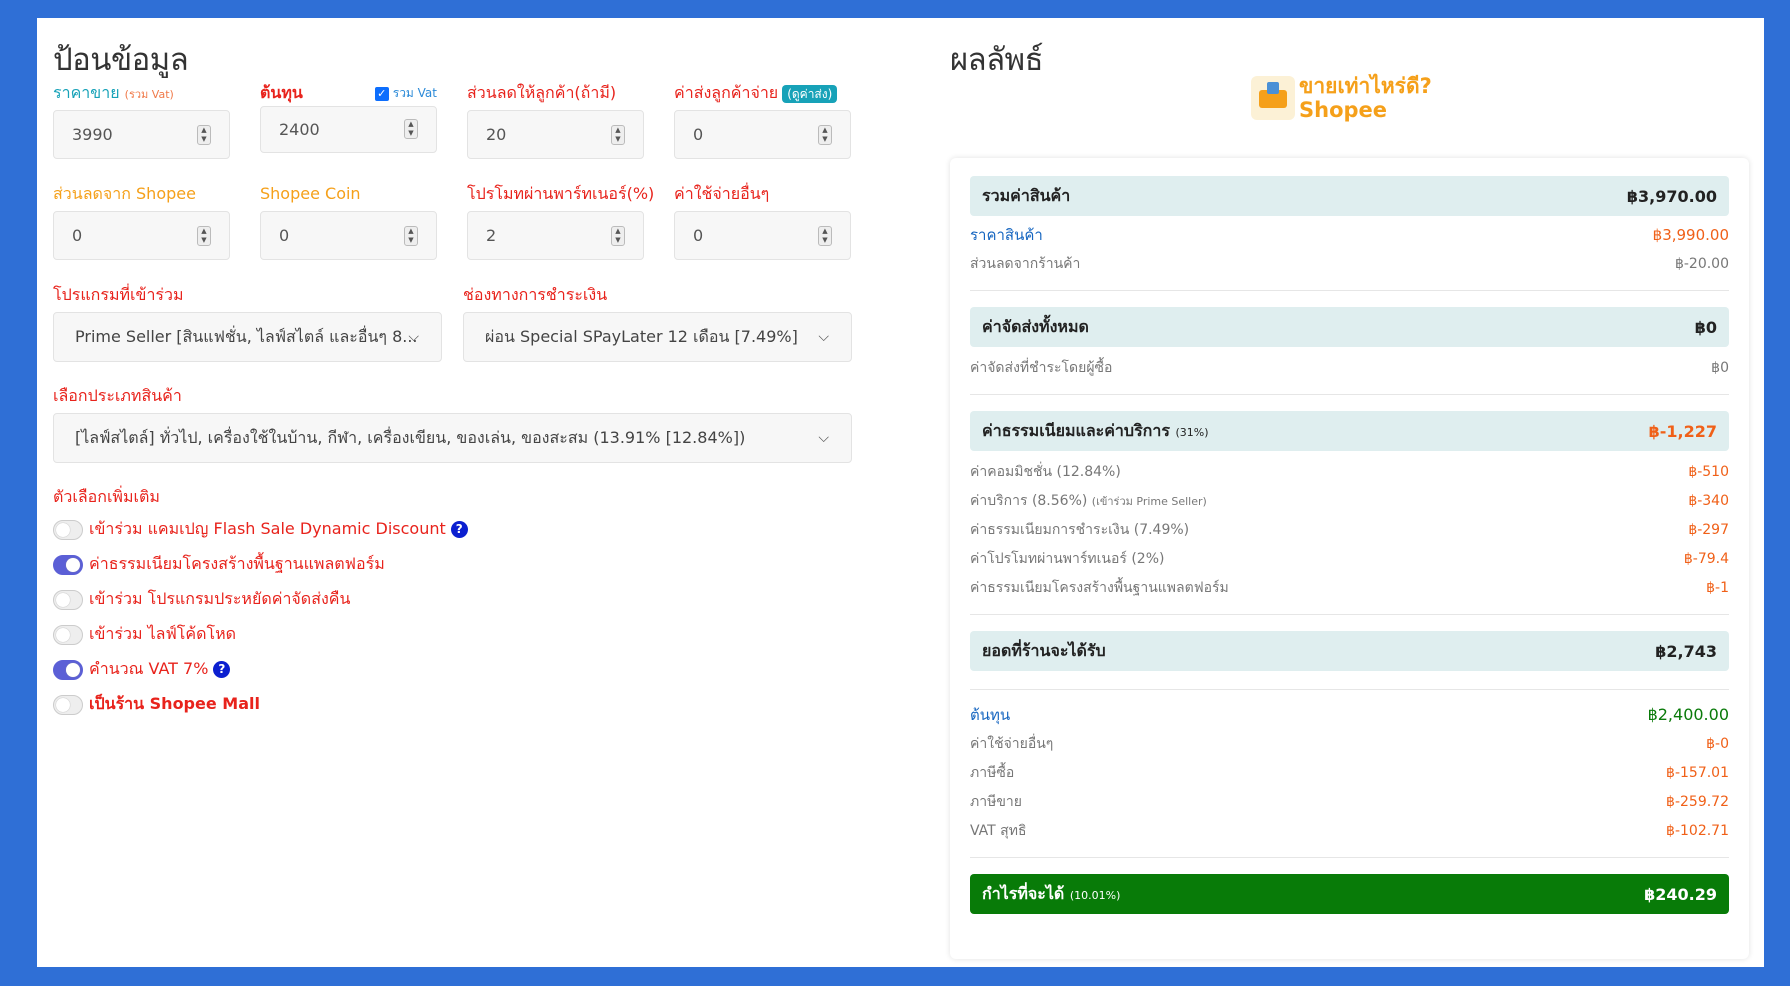 The width and height of the screenshot is (1790, 986). What do you see at coordinates (118, 294) in the screenshot?
I see `program-label: โปรแกรมที่เข้าร่วม` at bounding box center [118, 294].